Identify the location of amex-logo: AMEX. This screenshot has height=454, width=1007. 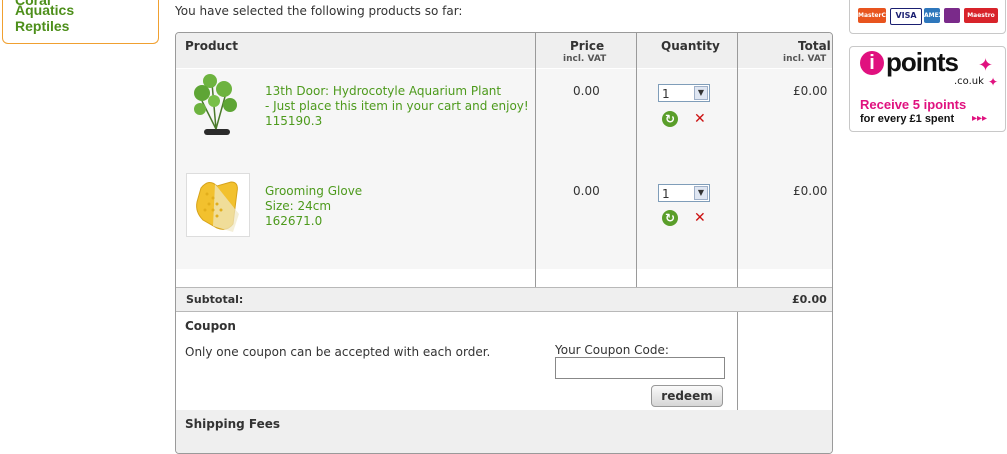
(933, 15).